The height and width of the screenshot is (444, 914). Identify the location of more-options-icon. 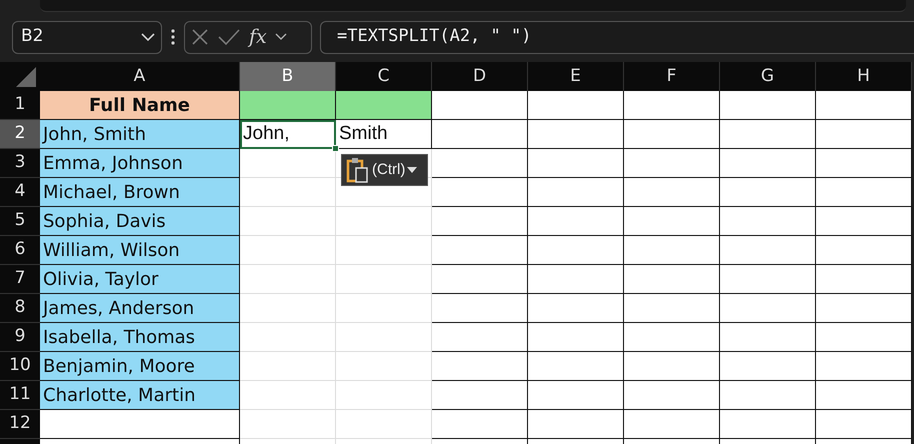
(173, 37).